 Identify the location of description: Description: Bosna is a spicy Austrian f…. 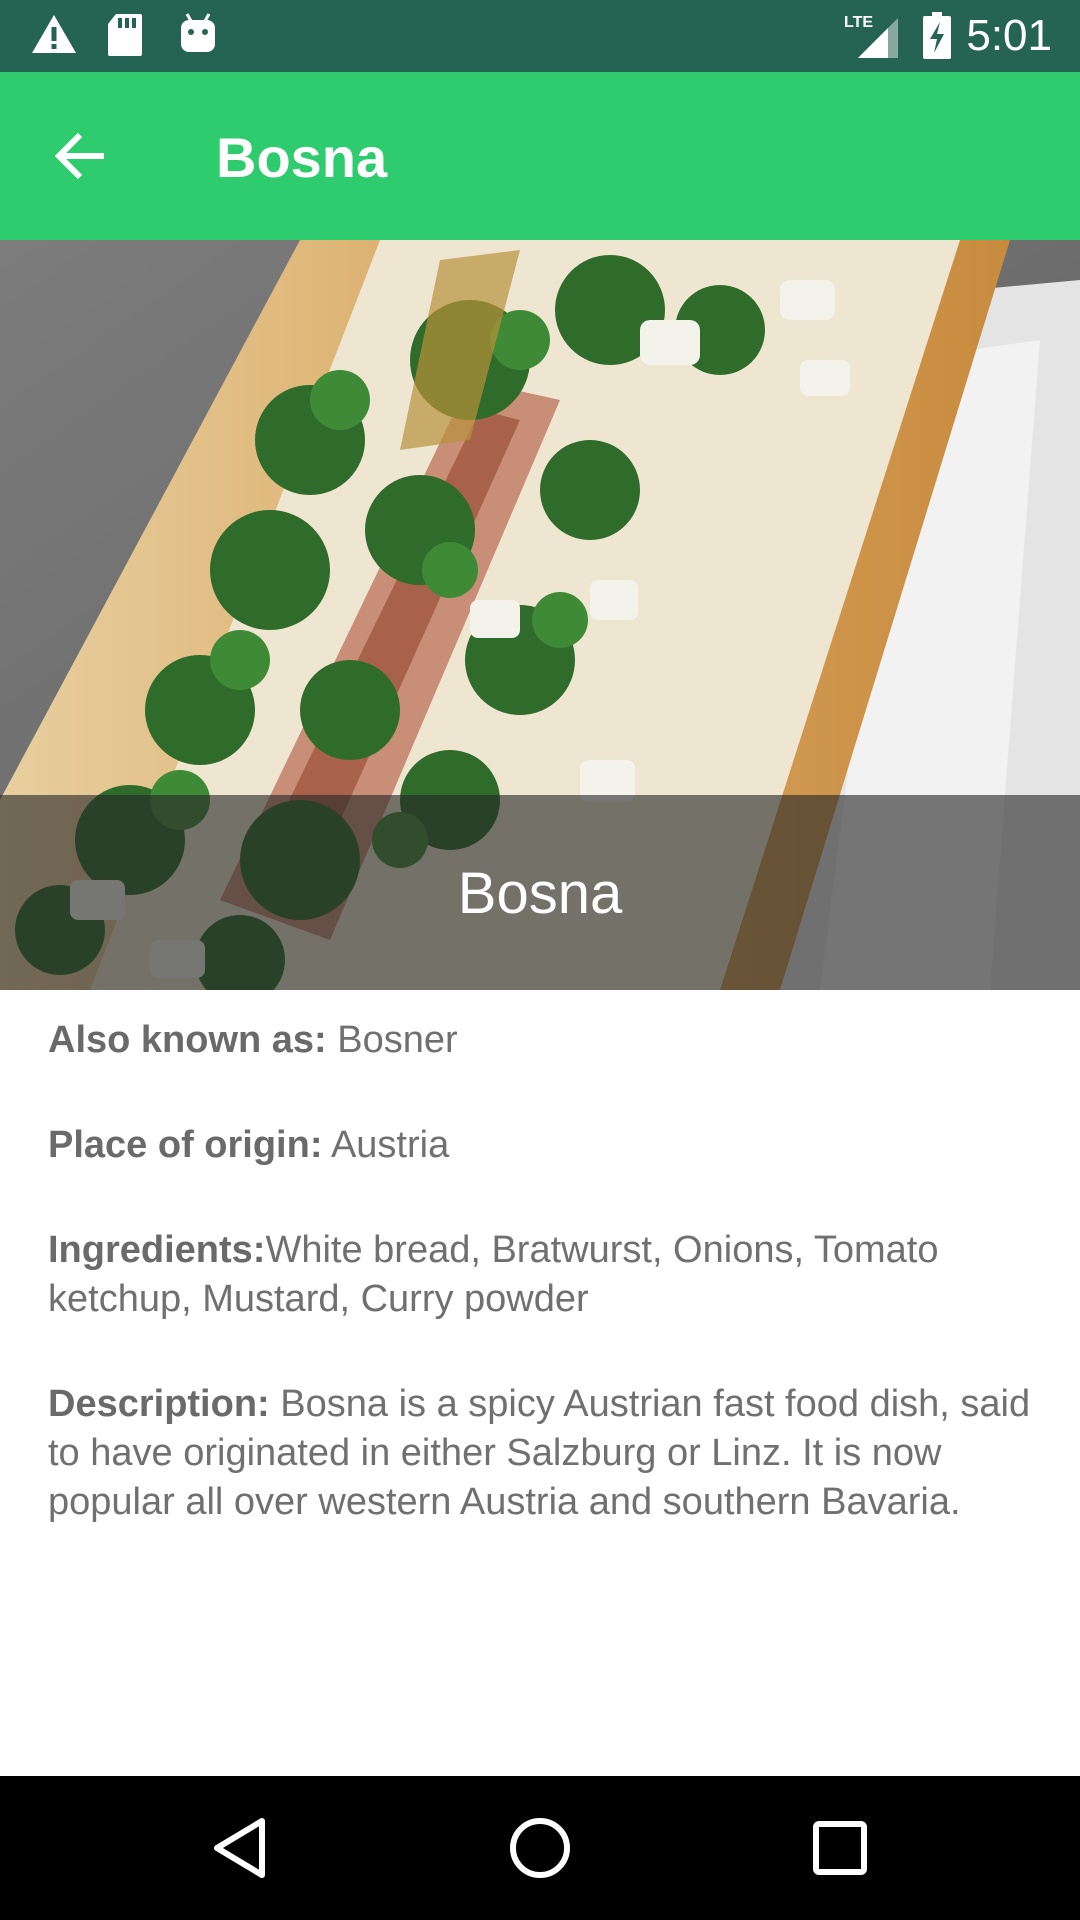
(543, 1453).